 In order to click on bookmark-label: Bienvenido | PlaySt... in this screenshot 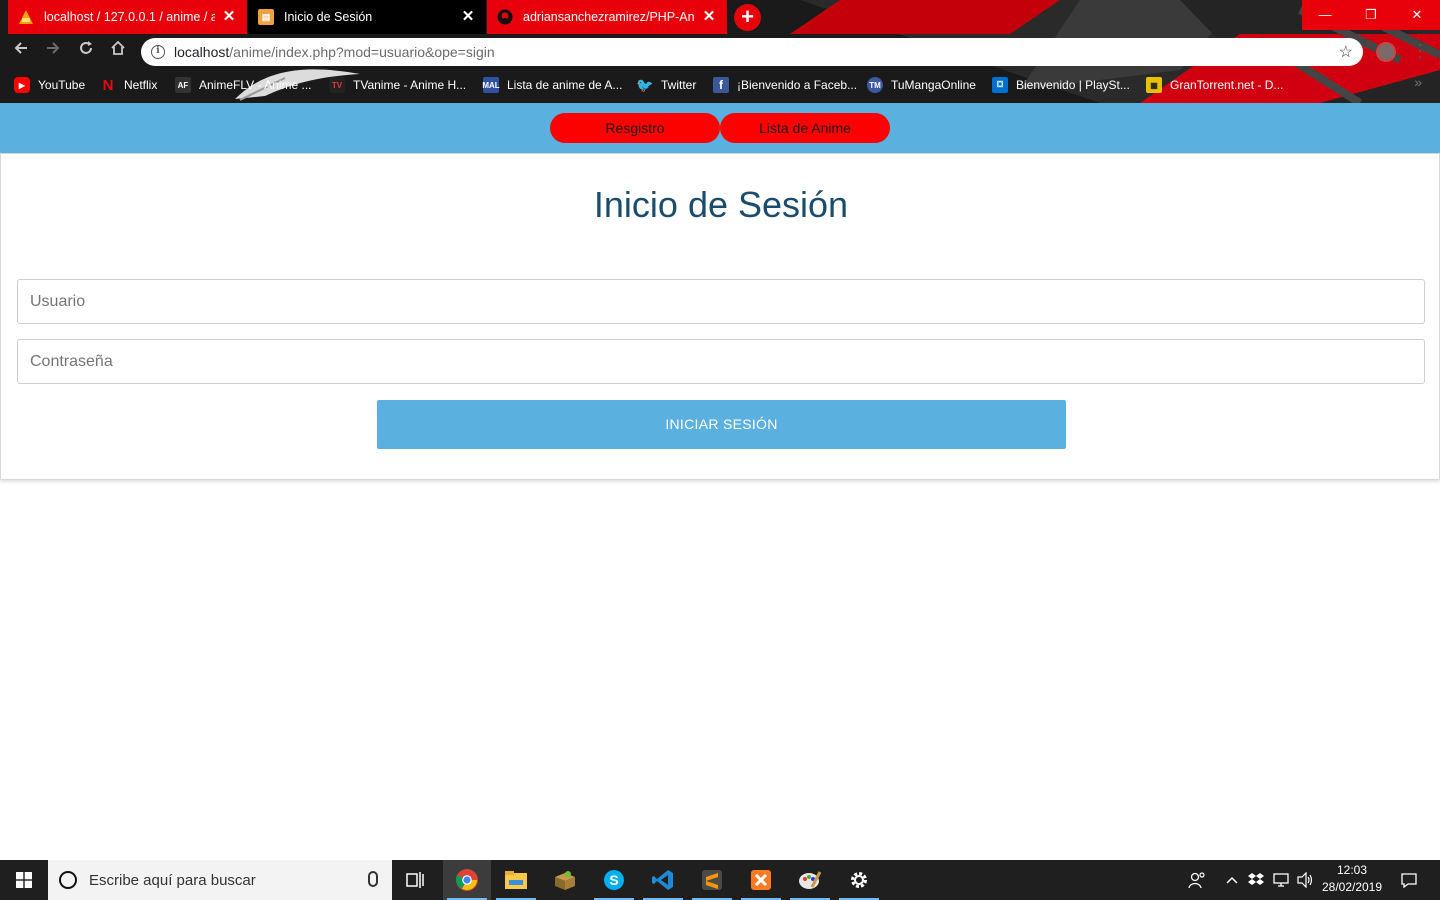, I will do `click(1073, 85)`.